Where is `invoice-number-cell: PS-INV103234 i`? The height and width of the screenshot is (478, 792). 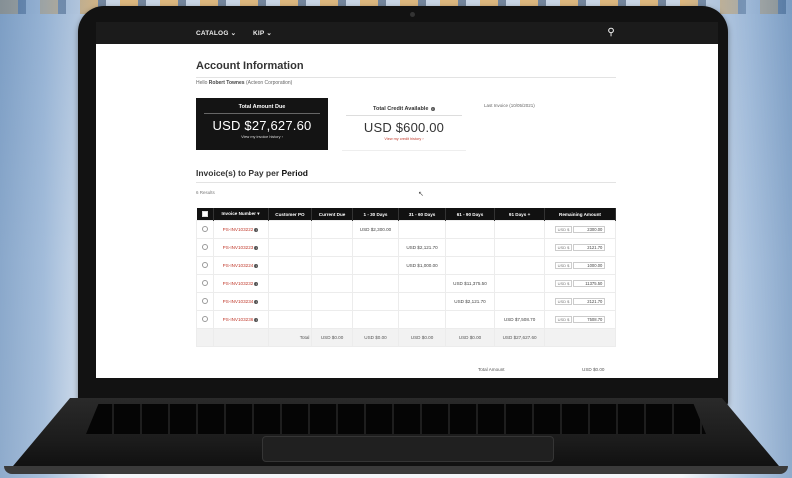 invoice-number-cell: PS-INV103234 i is located at coordinates (240, 301).